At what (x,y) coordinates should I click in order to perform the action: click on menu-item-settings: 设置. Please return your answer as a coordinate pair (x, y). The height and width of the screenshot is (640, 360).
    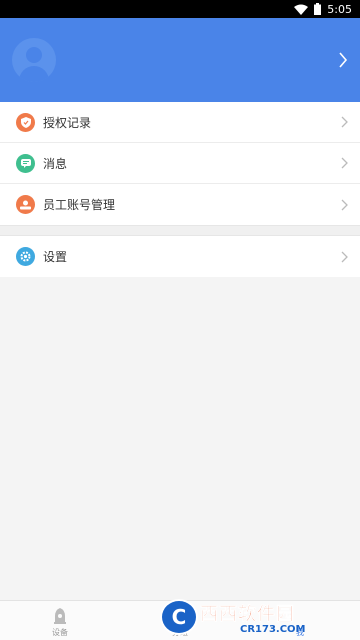
    Looking at the image, I should click on (180, 256).